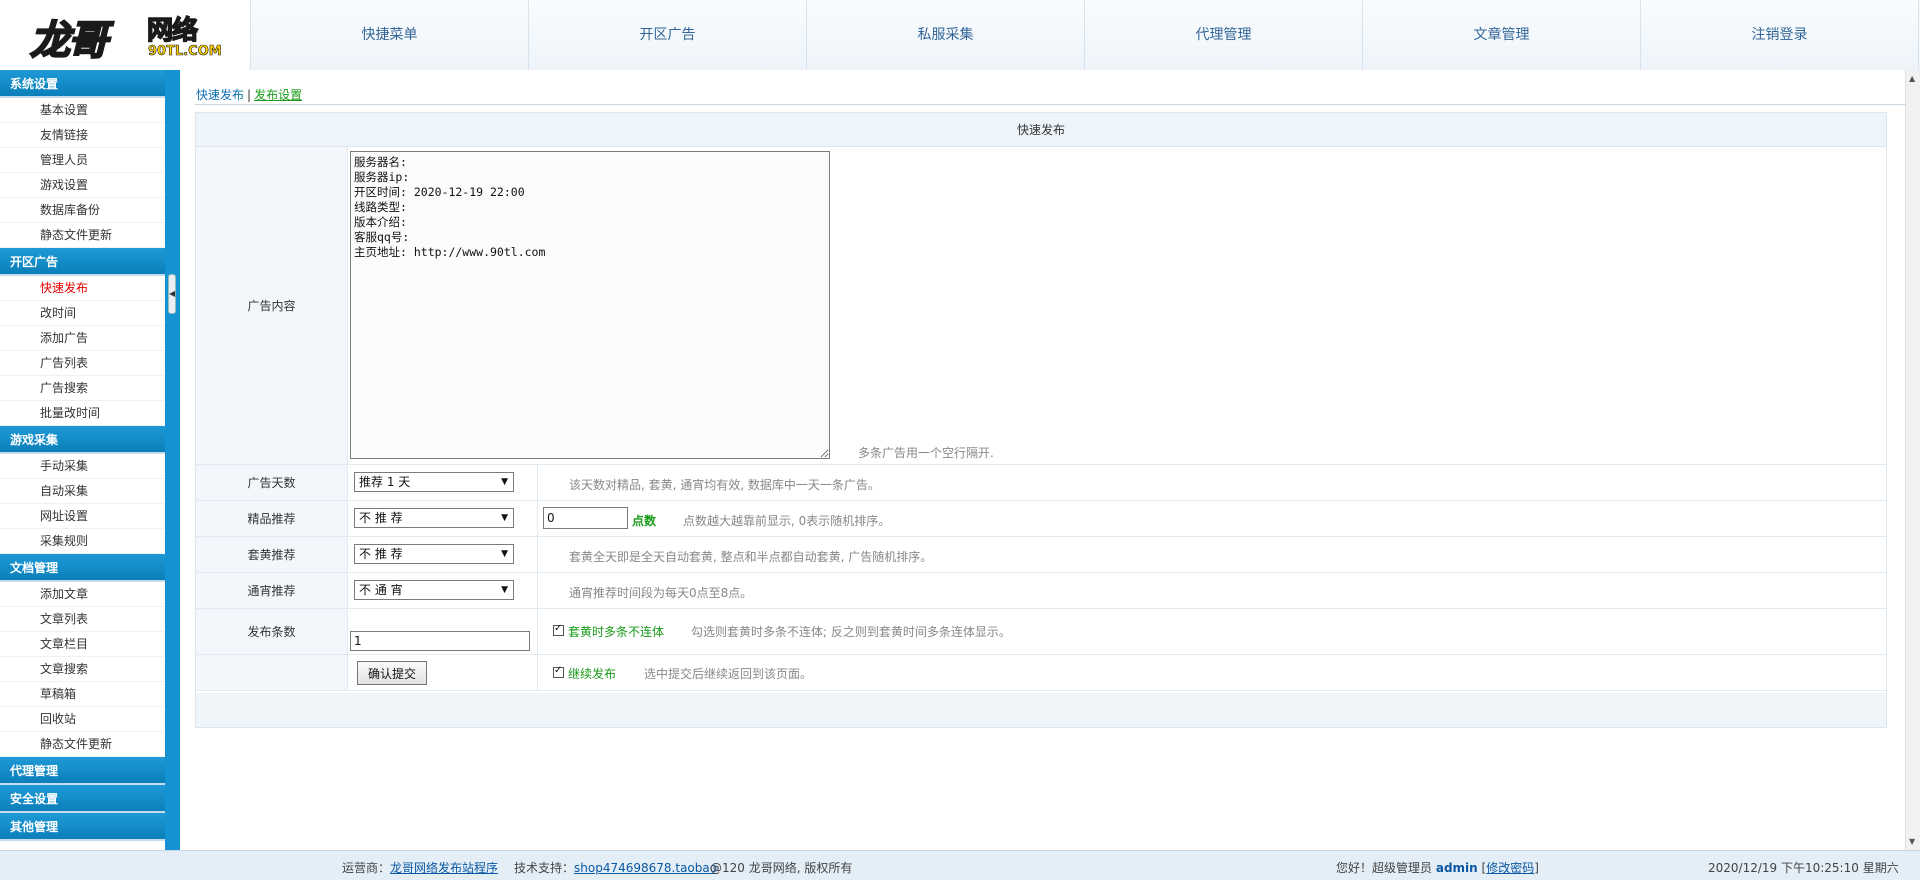 The image size is (1920, 880). What do you see at coordinates (125, 35) in the screenshot?
I see `logo: 龙哥 网络 90TL.COM` at bounding box center [125, 35].